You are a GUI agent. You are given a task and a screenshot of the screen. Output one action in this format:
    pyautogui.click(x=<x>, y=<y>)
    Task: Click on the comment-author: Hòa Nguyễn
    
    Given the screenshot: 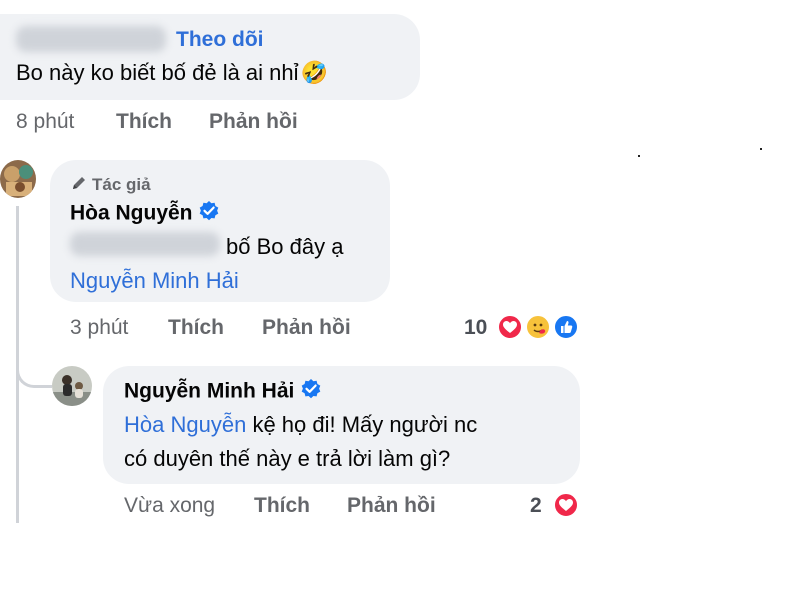 What is the action you would take?
    pyautogui.click(x=145, y=214)
    